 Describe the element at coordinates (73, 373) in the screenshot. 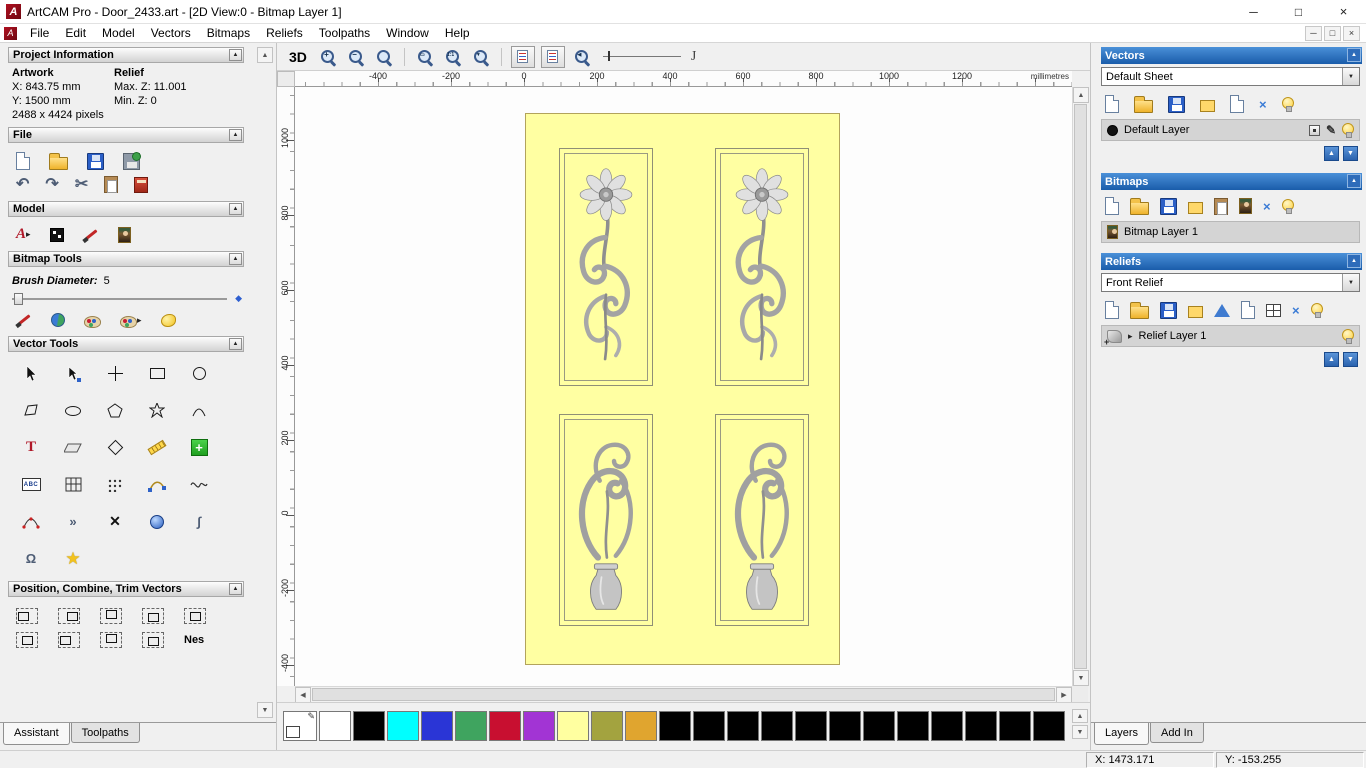

I see `node-editing-button` at that location.